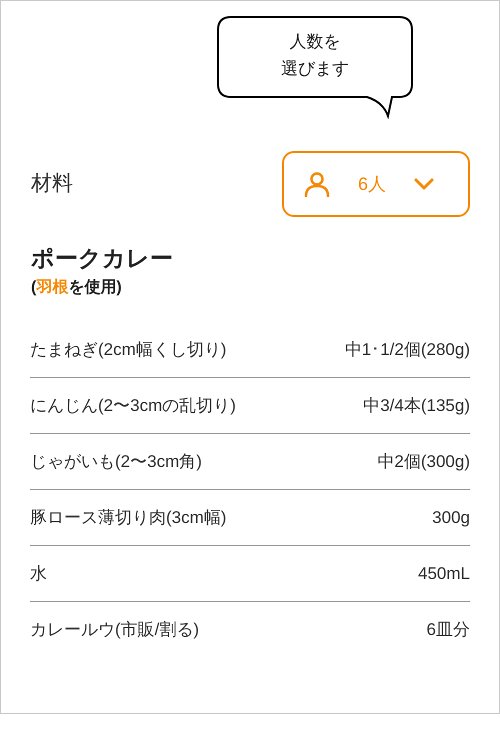 The height and width of the screenshot is (730, 500). What do you see at coordinates (376, 184) in the screenshot?
I see `servings-dropdown: 6人` at bounding box center [376, 184].